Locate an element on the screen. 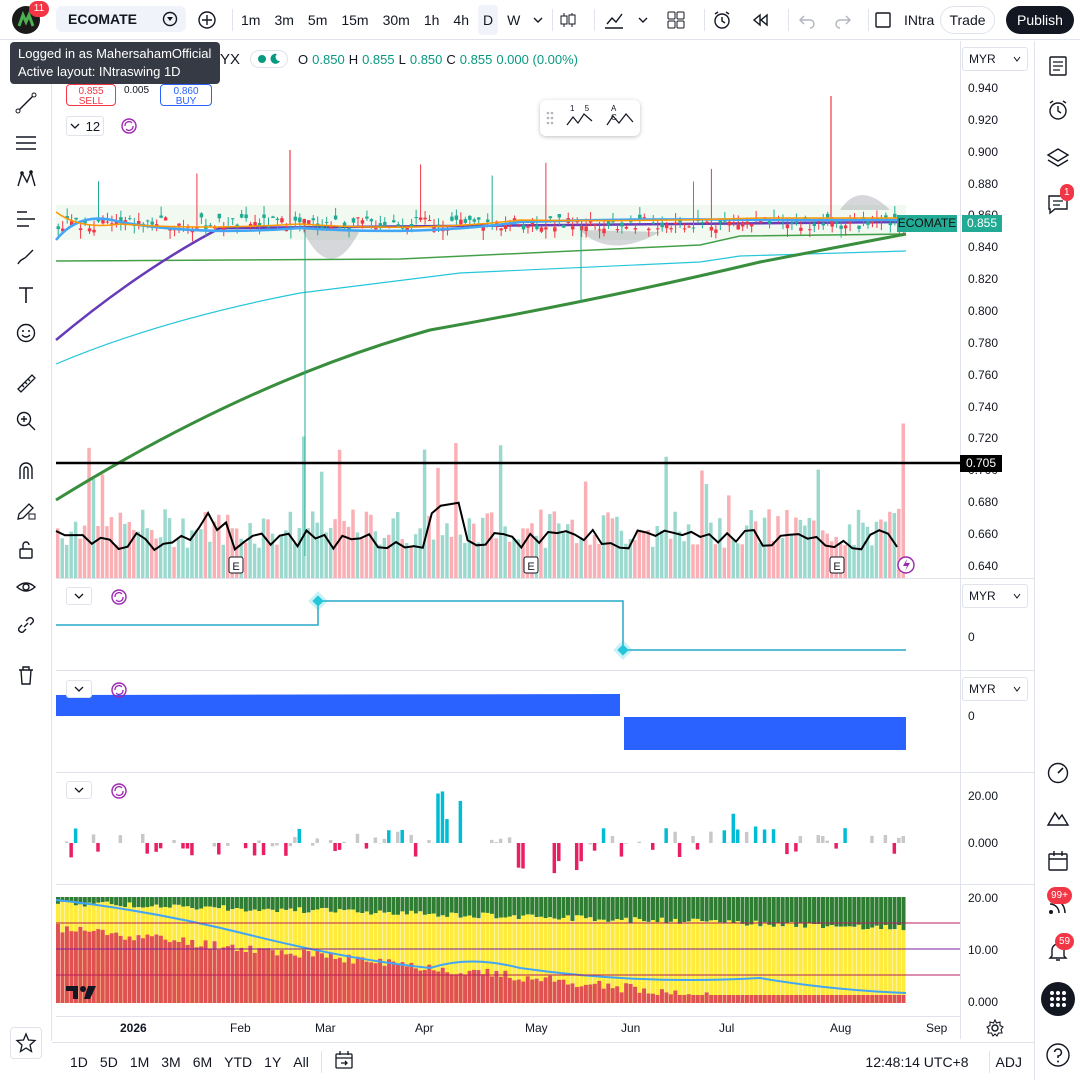  volume-bar is located at coordinates (894, 545).